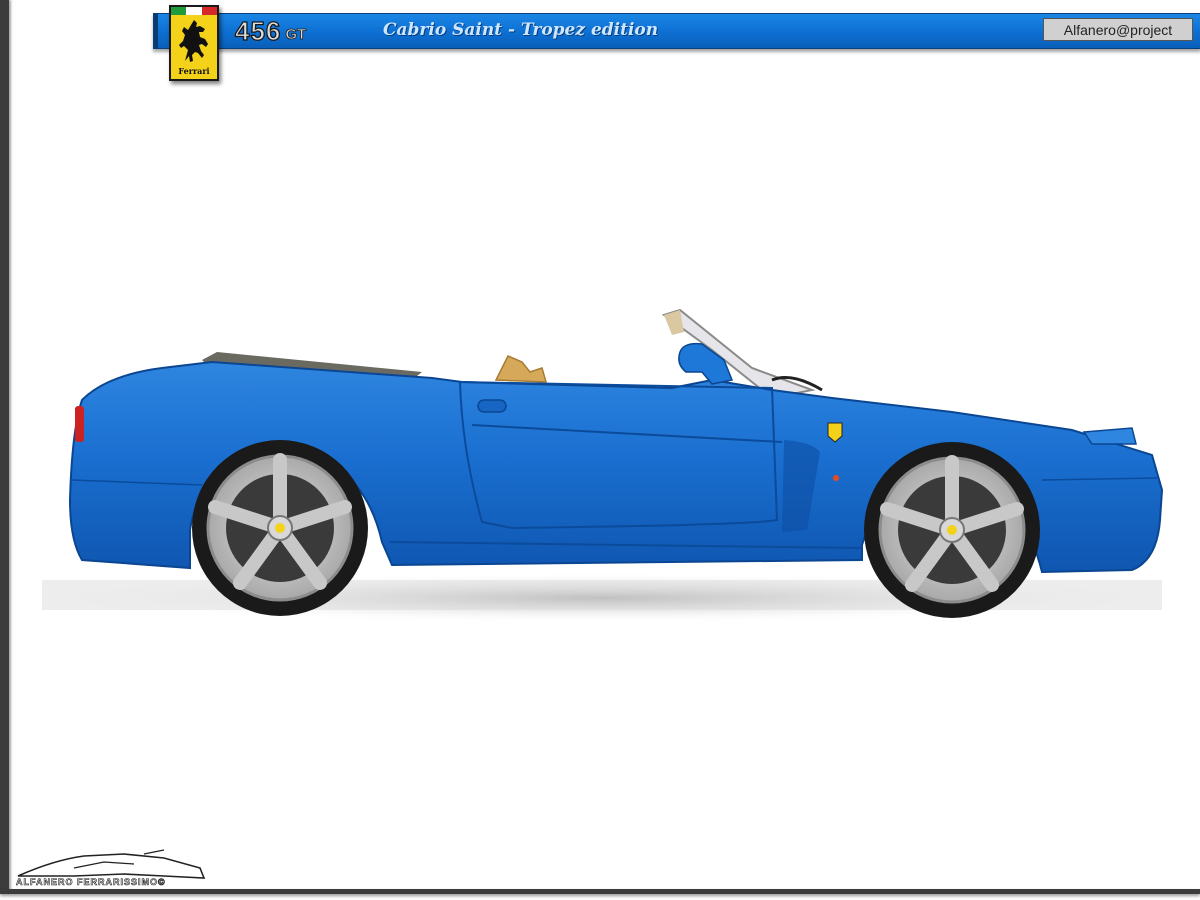 The width and height of the screenshot is (1200, 900). What do you see at coordinates (952, 530) in the screenshot?
I see `front-wheel` at bounding box center [952, 530].